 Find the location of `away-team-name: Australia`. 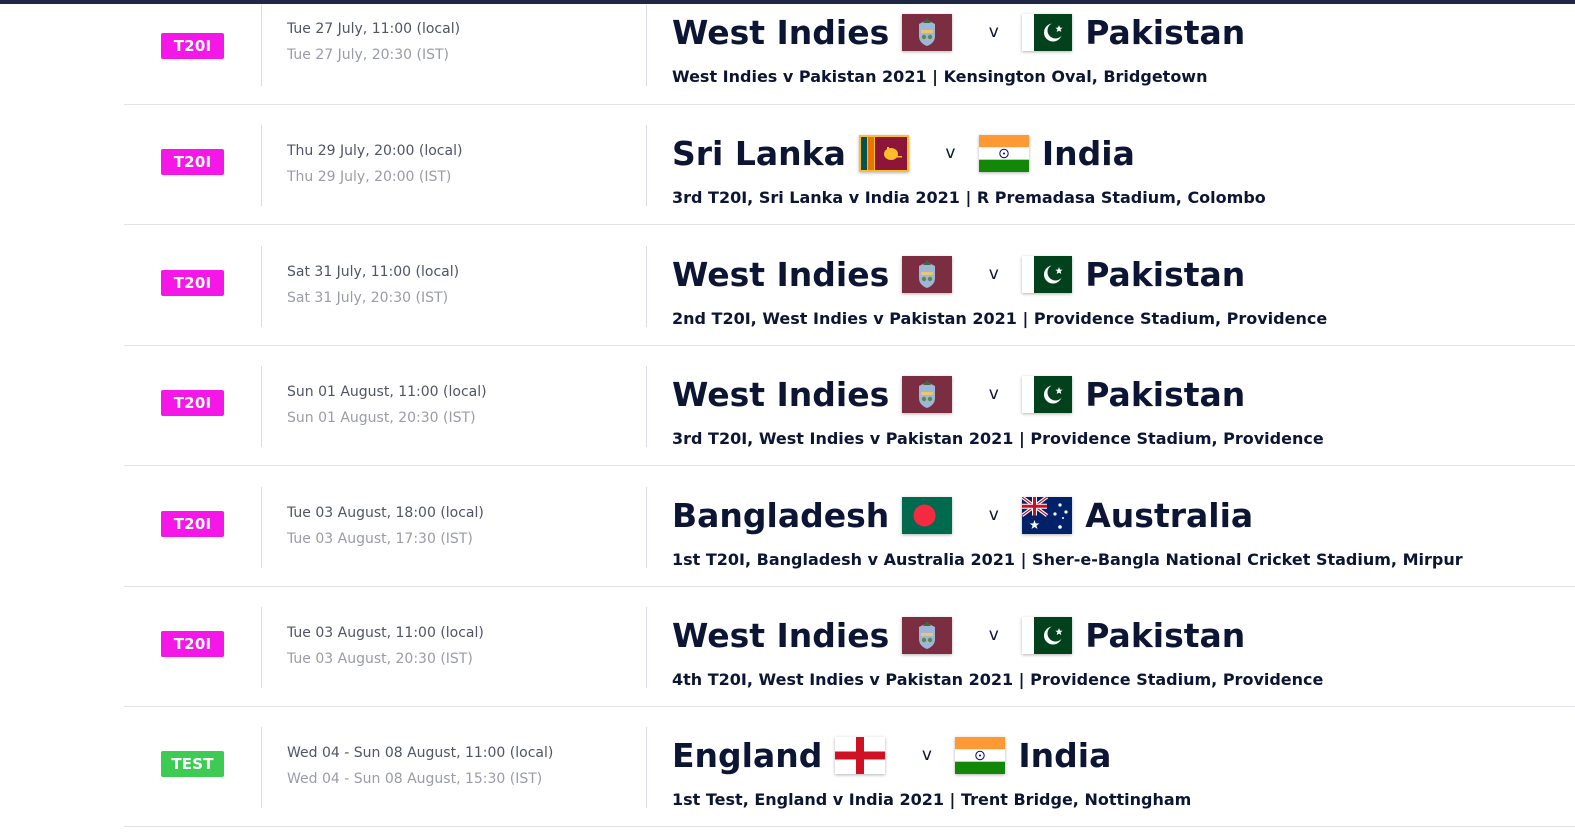

away-team-name: Australia is located at coordinates (1169, 515).